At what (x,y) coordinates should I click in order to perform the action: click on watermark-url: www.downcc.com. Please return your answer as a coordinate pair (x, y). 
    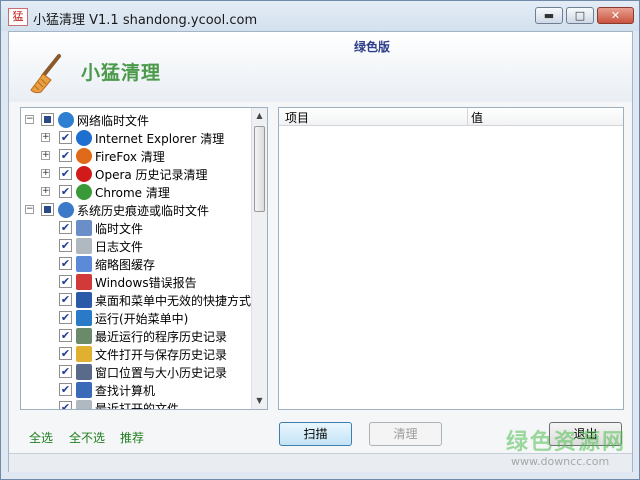
    Looking at the image, I should click on (560, 461).